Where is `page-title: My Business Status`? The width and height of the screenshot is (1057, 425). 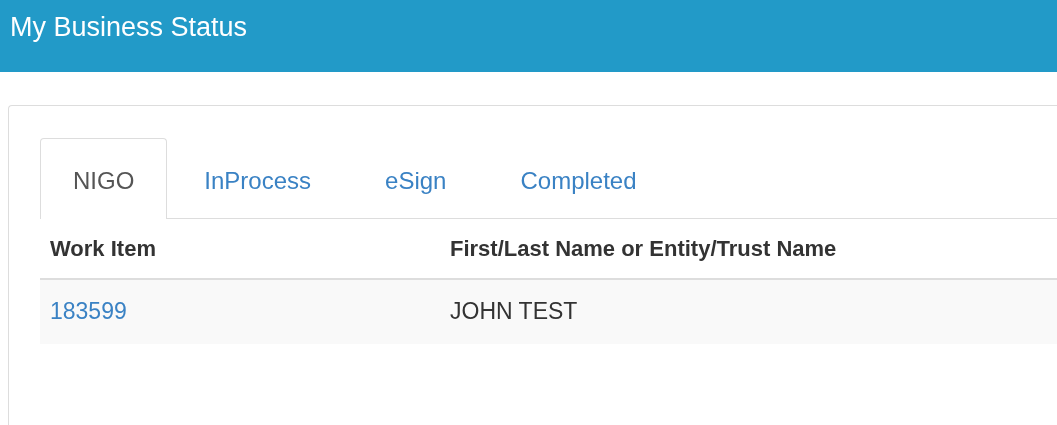 page-title: My Business Status is located at coordinates (129, 27).